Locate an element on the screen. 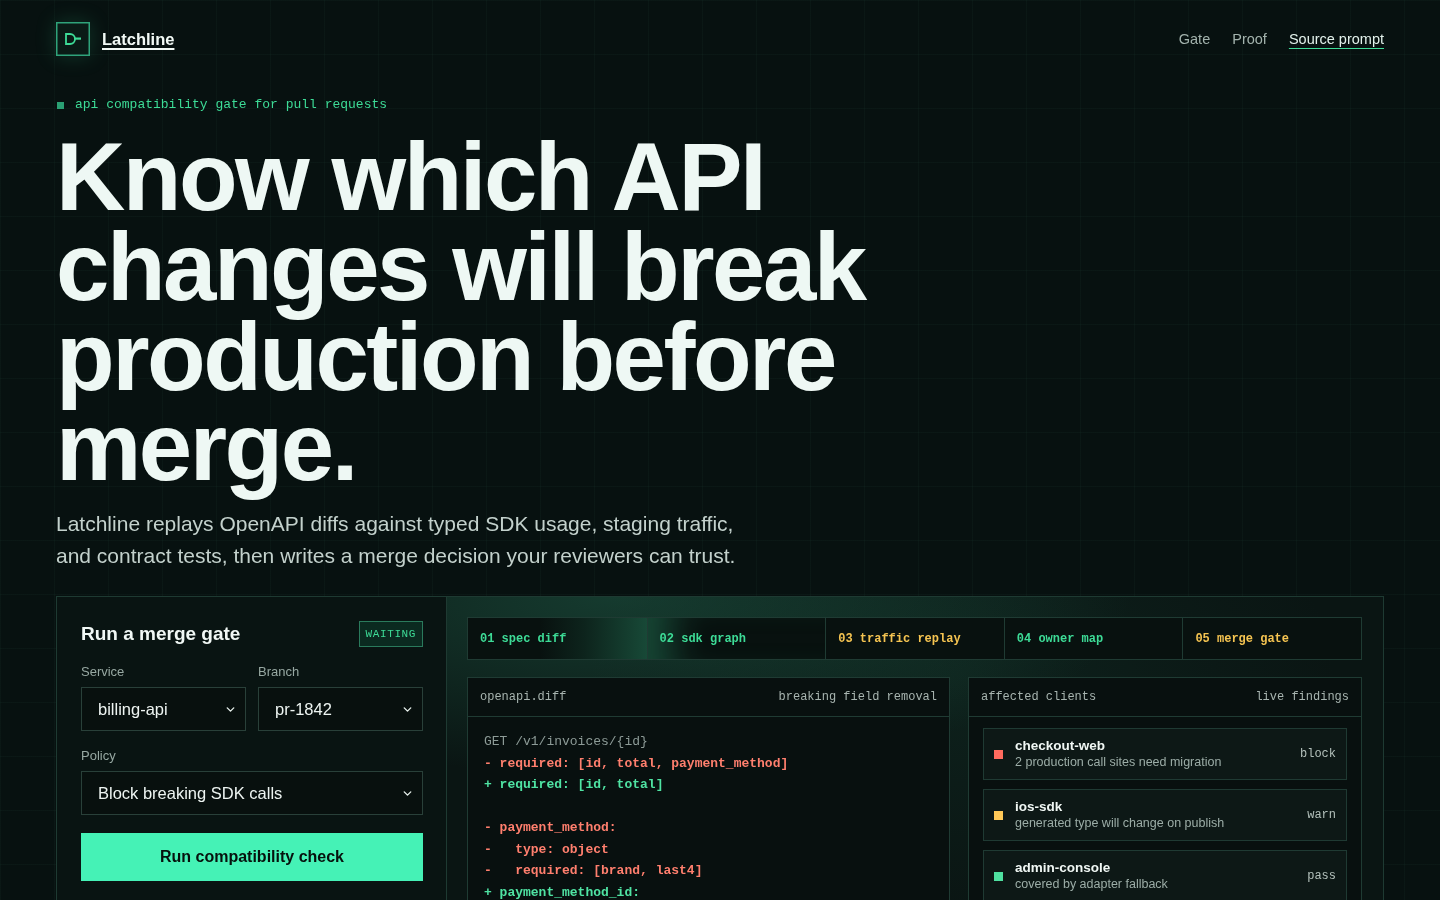 The image size is (1440, 900). select-field: pr-1842 is located at coordinates (340, 709).